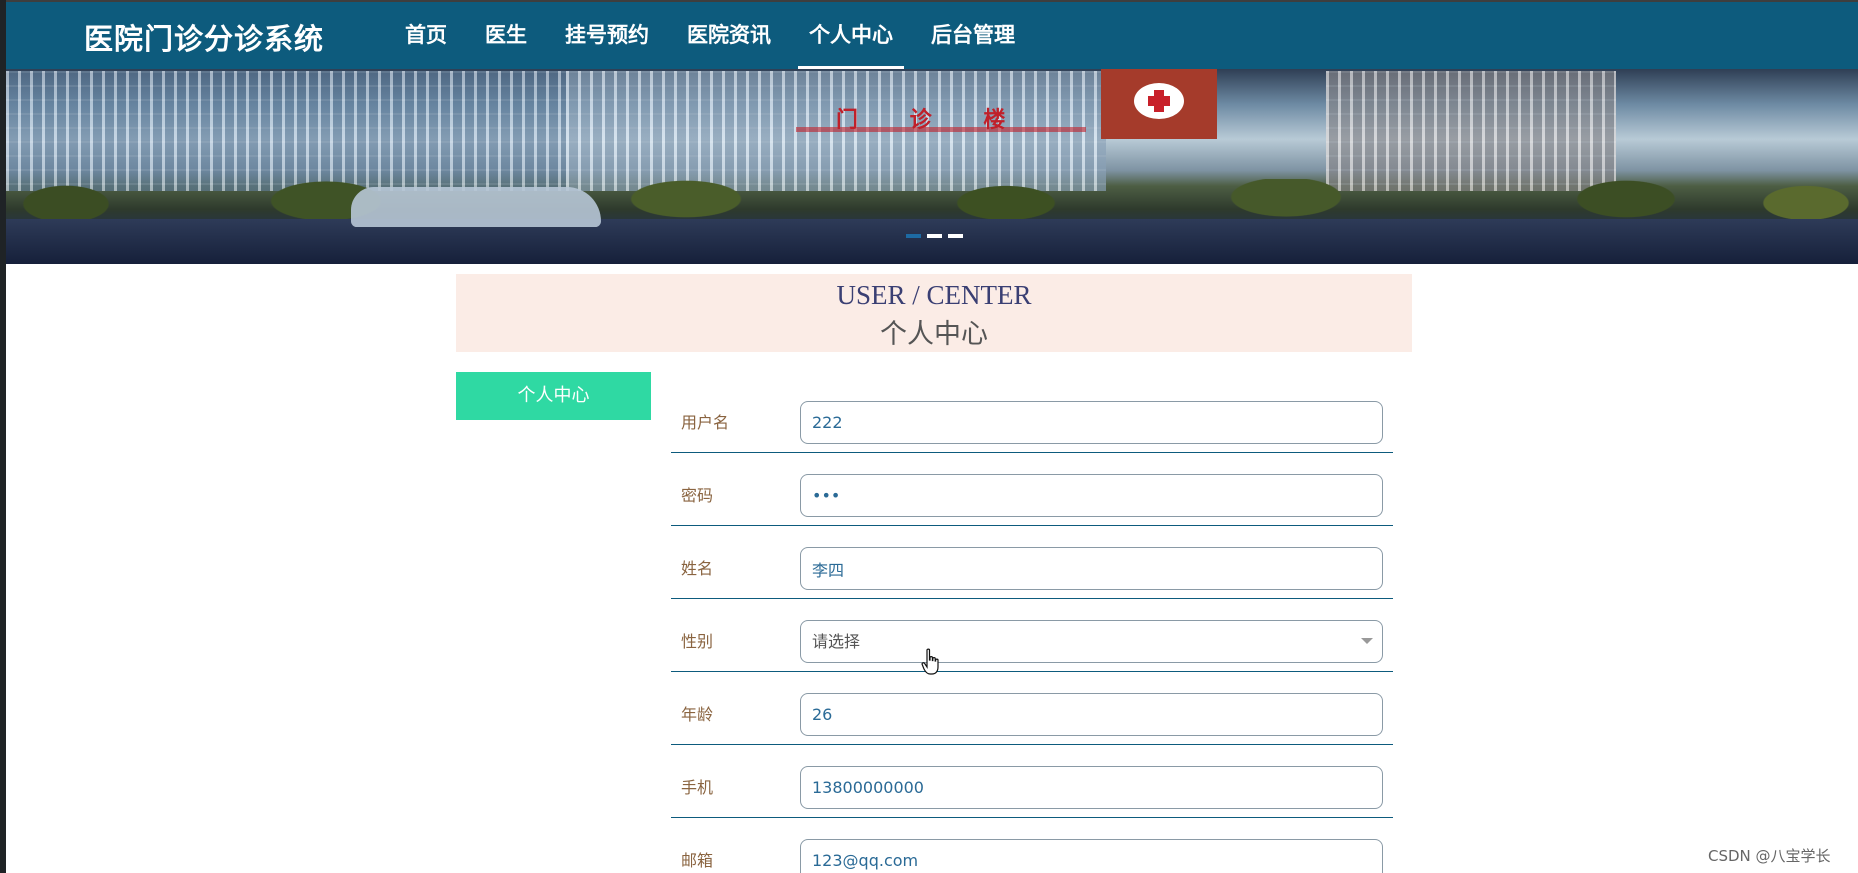 The height and width of the screenshot is (873, 1858). I want to click on form-row-gender: 性别 请选择, so click(1032, 635).